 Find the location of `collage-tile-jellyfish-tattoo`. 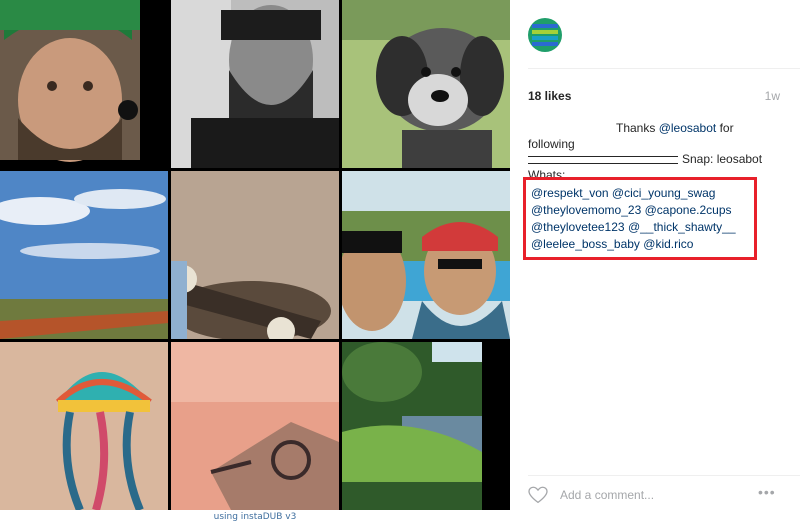

collage-tile-jellyfish-tattoo is located at coordinates (84, 426).